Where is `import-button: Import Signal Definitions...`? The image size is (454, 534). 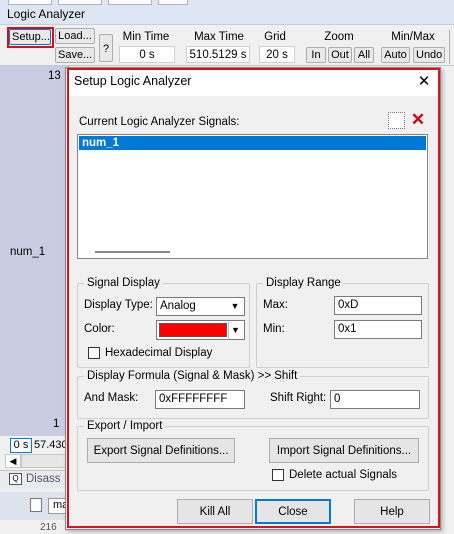 import-button: Import Signal Definitions... is located at coordinates (344, 450).